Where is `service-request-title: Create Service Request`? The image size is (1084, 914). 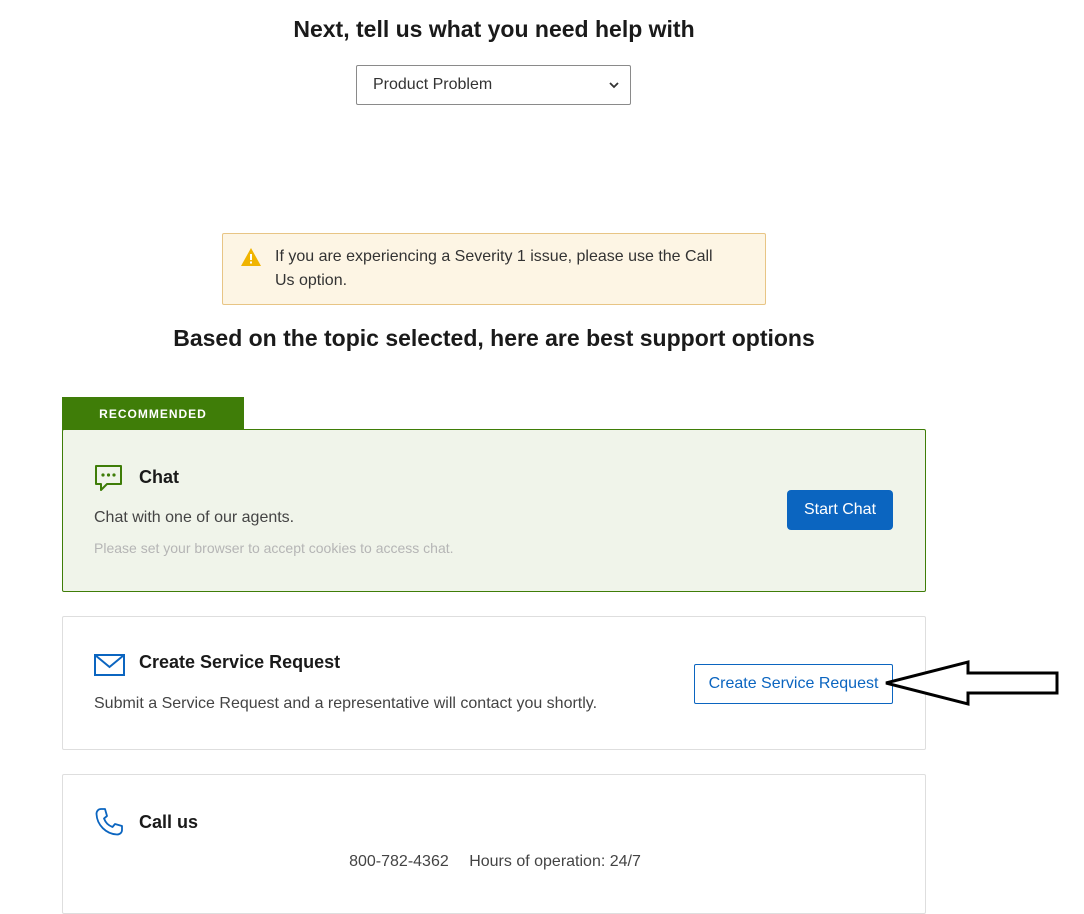 service-request-title: Create Service Request is located at coordinates (240, 662).